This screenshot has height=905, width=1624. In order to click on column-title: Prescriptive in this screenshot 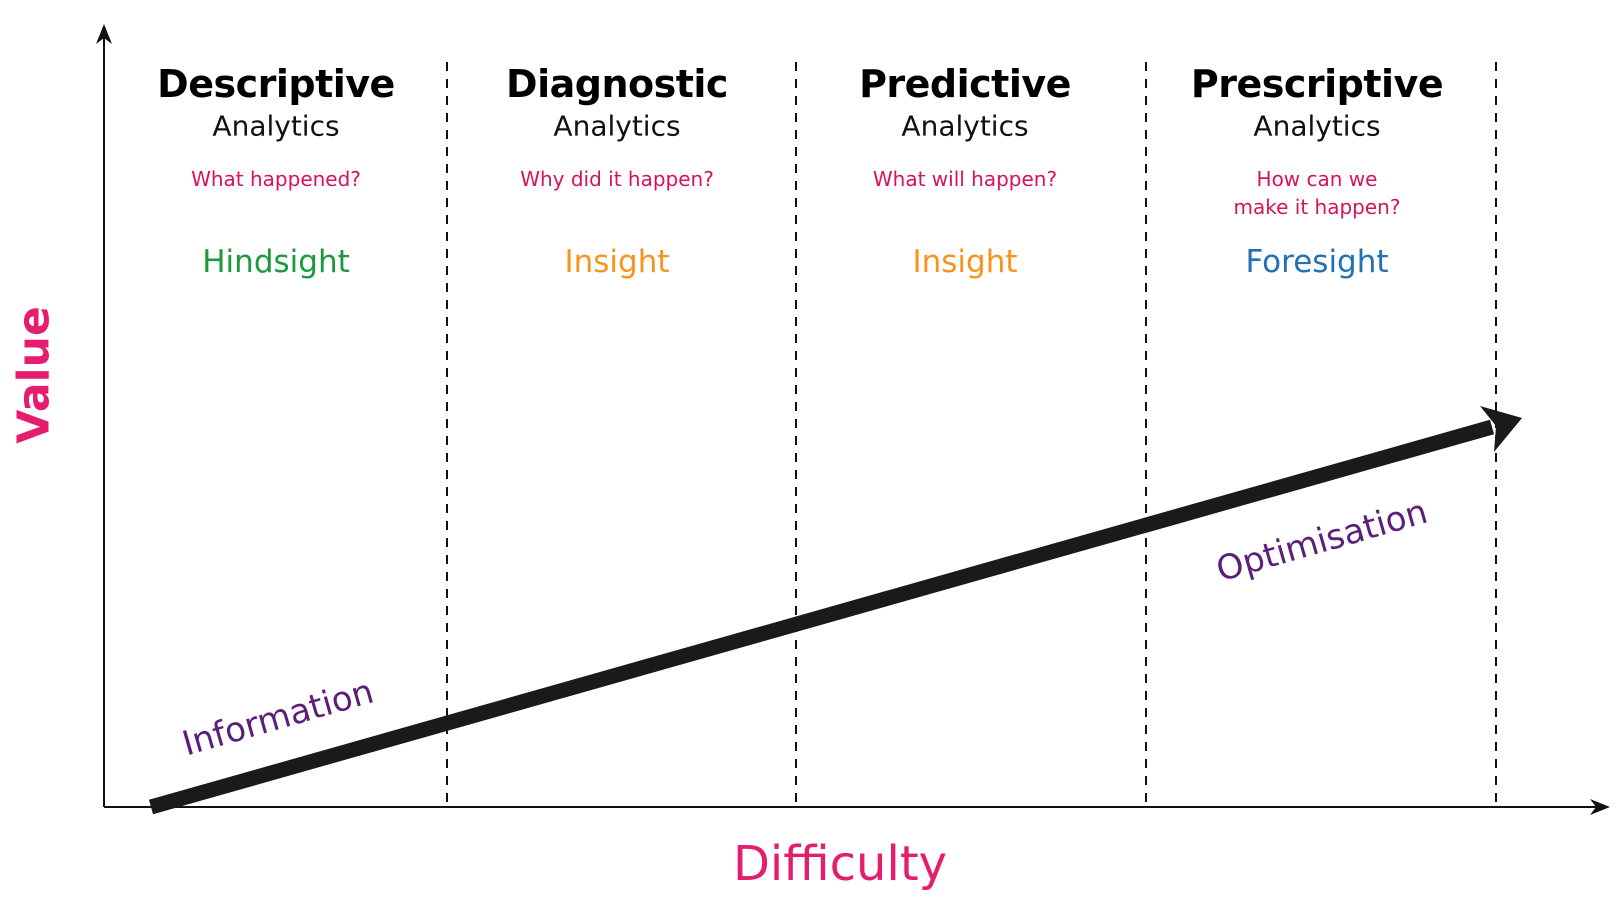, I will do `click(1317, 84)`.